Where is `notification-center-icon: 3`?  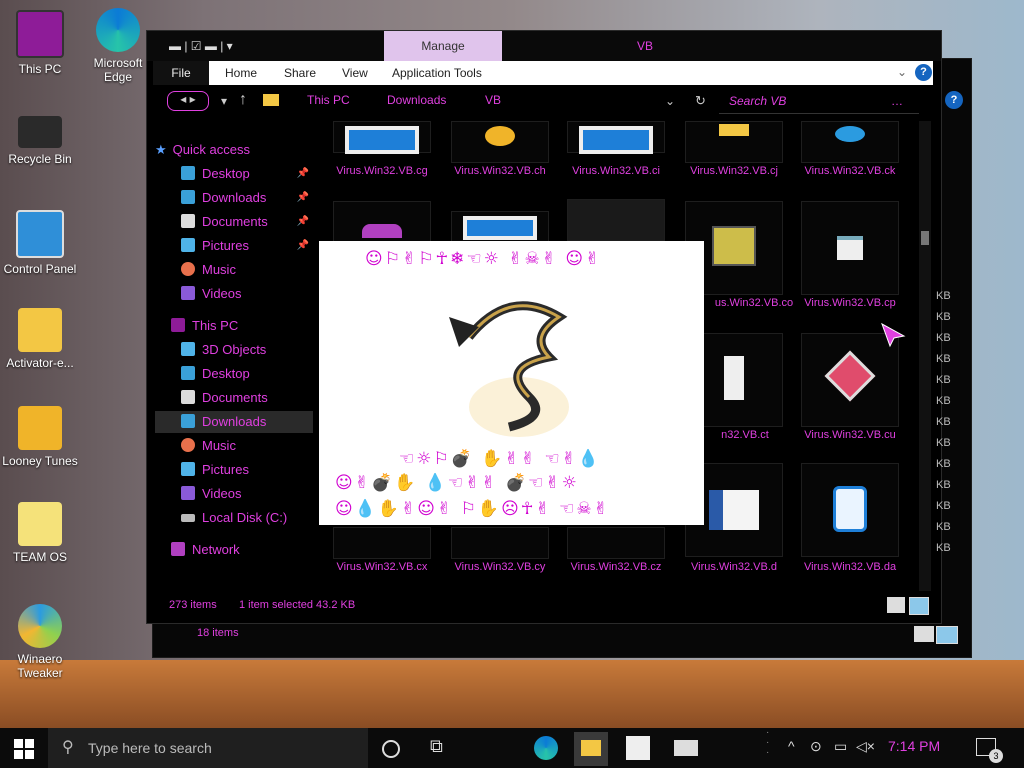
notification-center-icon: 3 is located at coordinates (989, 750).